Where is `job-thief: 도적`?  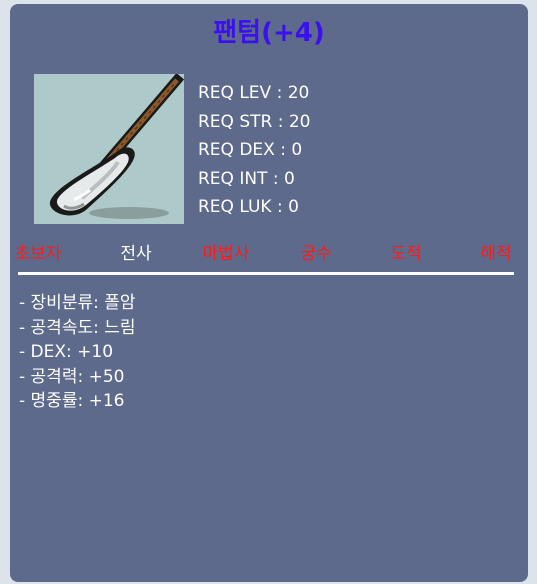
job-thief: 도적 is located at coordinates (406, 254).